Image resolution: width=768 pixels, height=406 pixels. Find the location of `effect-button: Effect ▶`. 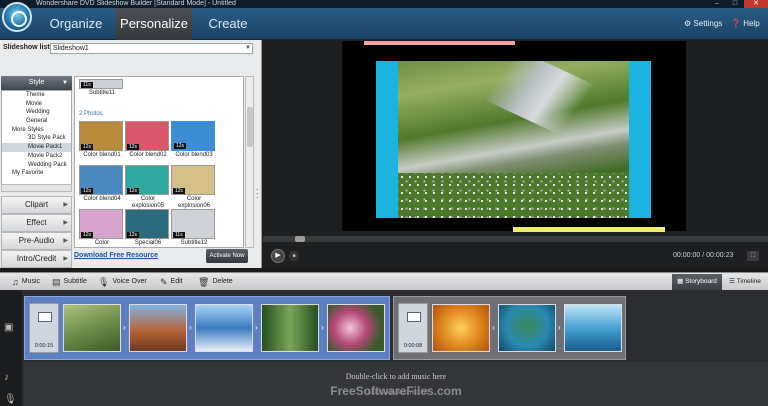

effect-button: Effect ▶ is located at coordinates (36, 223).